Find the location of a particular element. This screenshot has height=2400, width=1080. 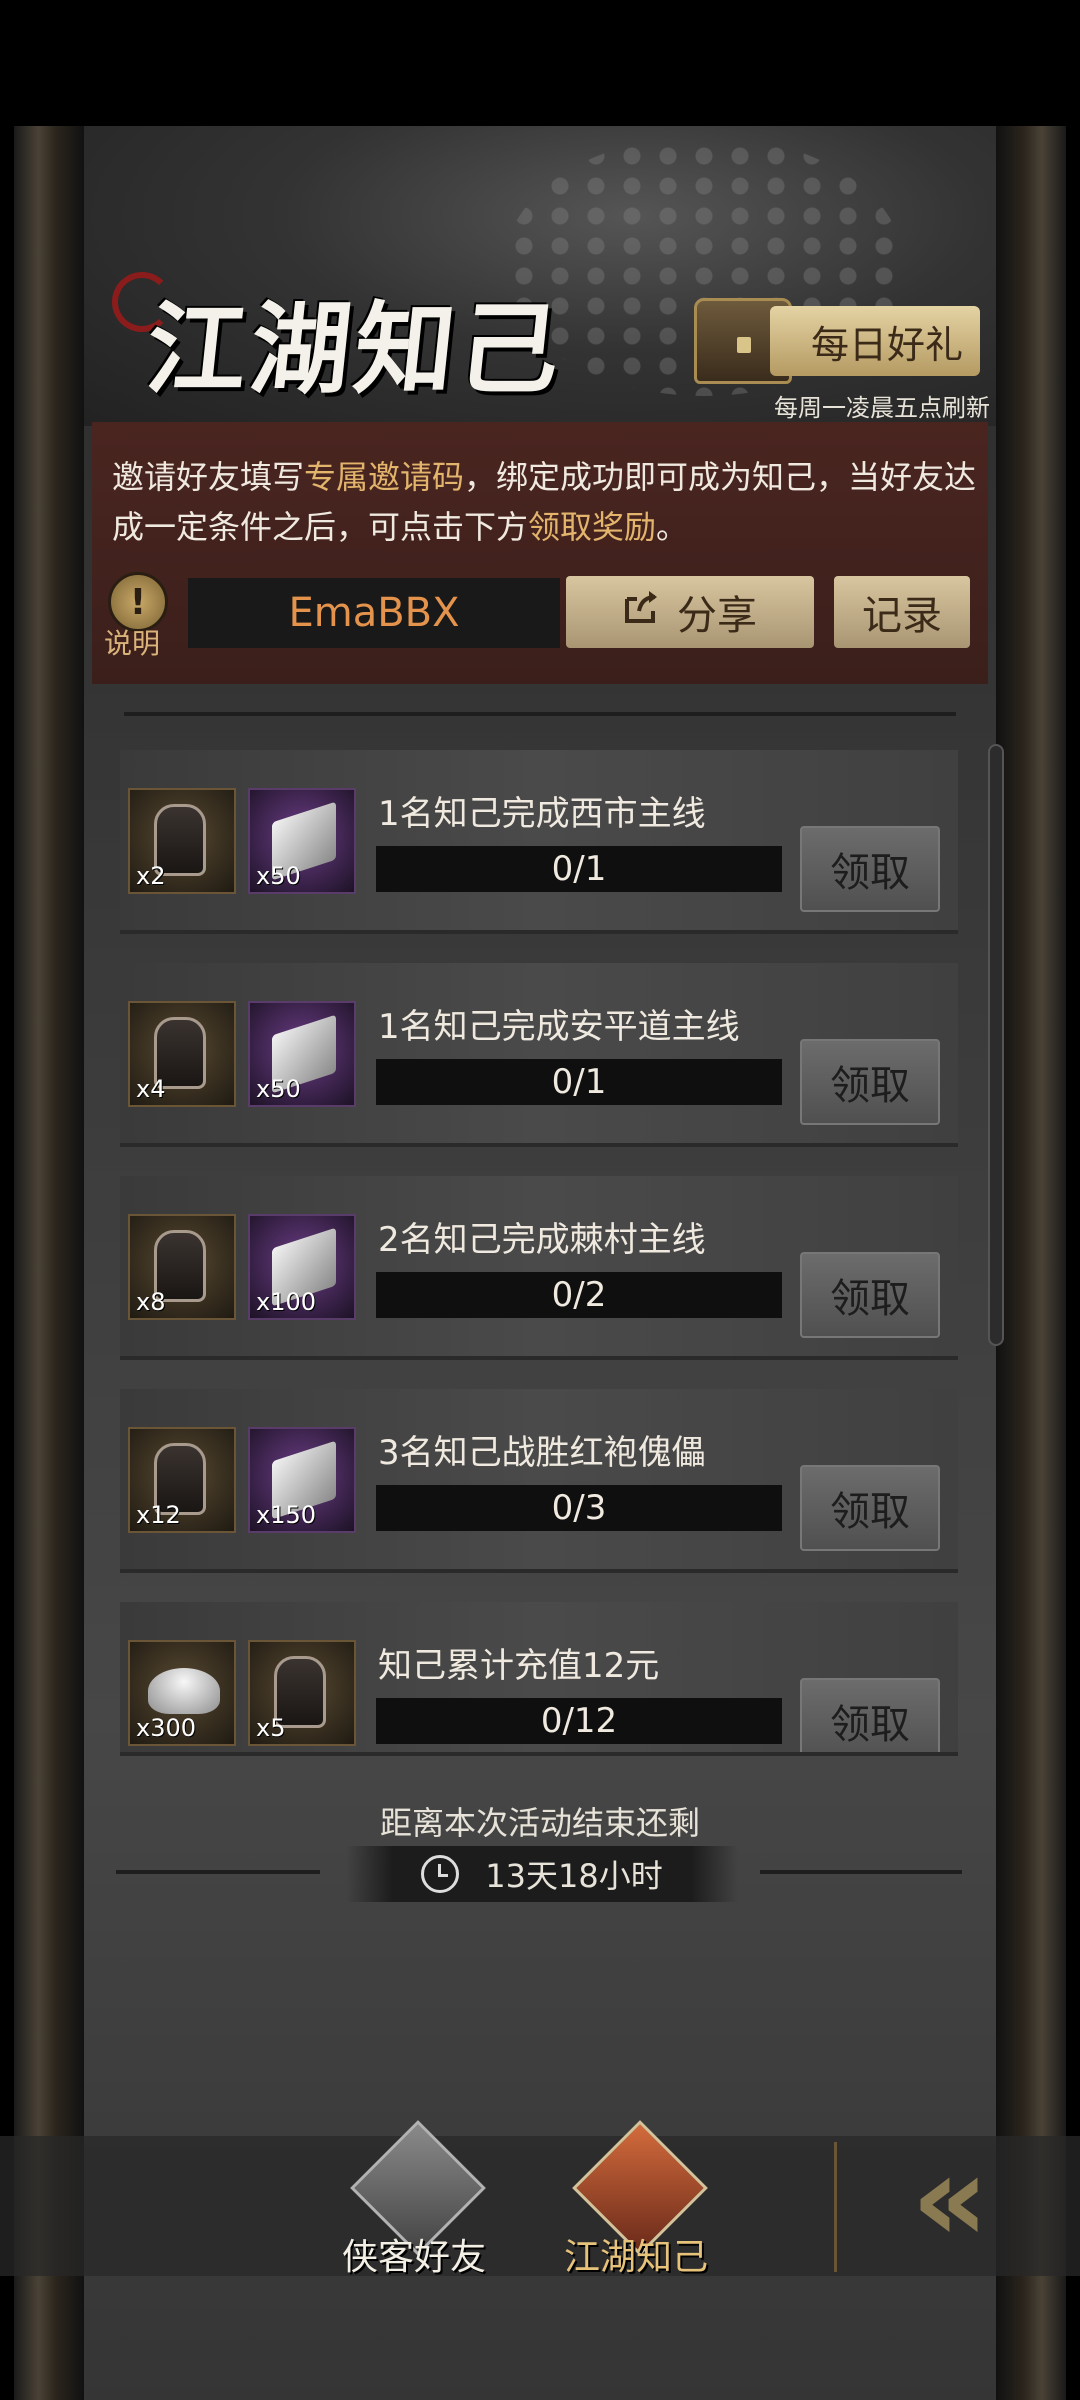

reward-item-silver: x150 is located at coordinates (302, 1480).